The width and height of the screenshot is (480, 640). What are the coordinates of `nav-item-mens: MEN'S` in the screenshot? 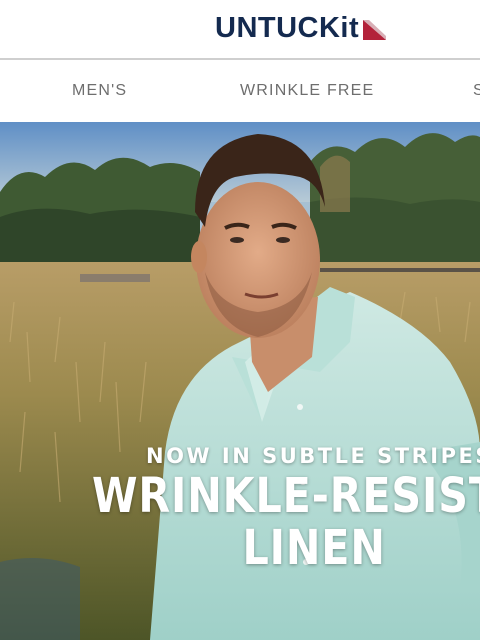 It's located at (99, 91).